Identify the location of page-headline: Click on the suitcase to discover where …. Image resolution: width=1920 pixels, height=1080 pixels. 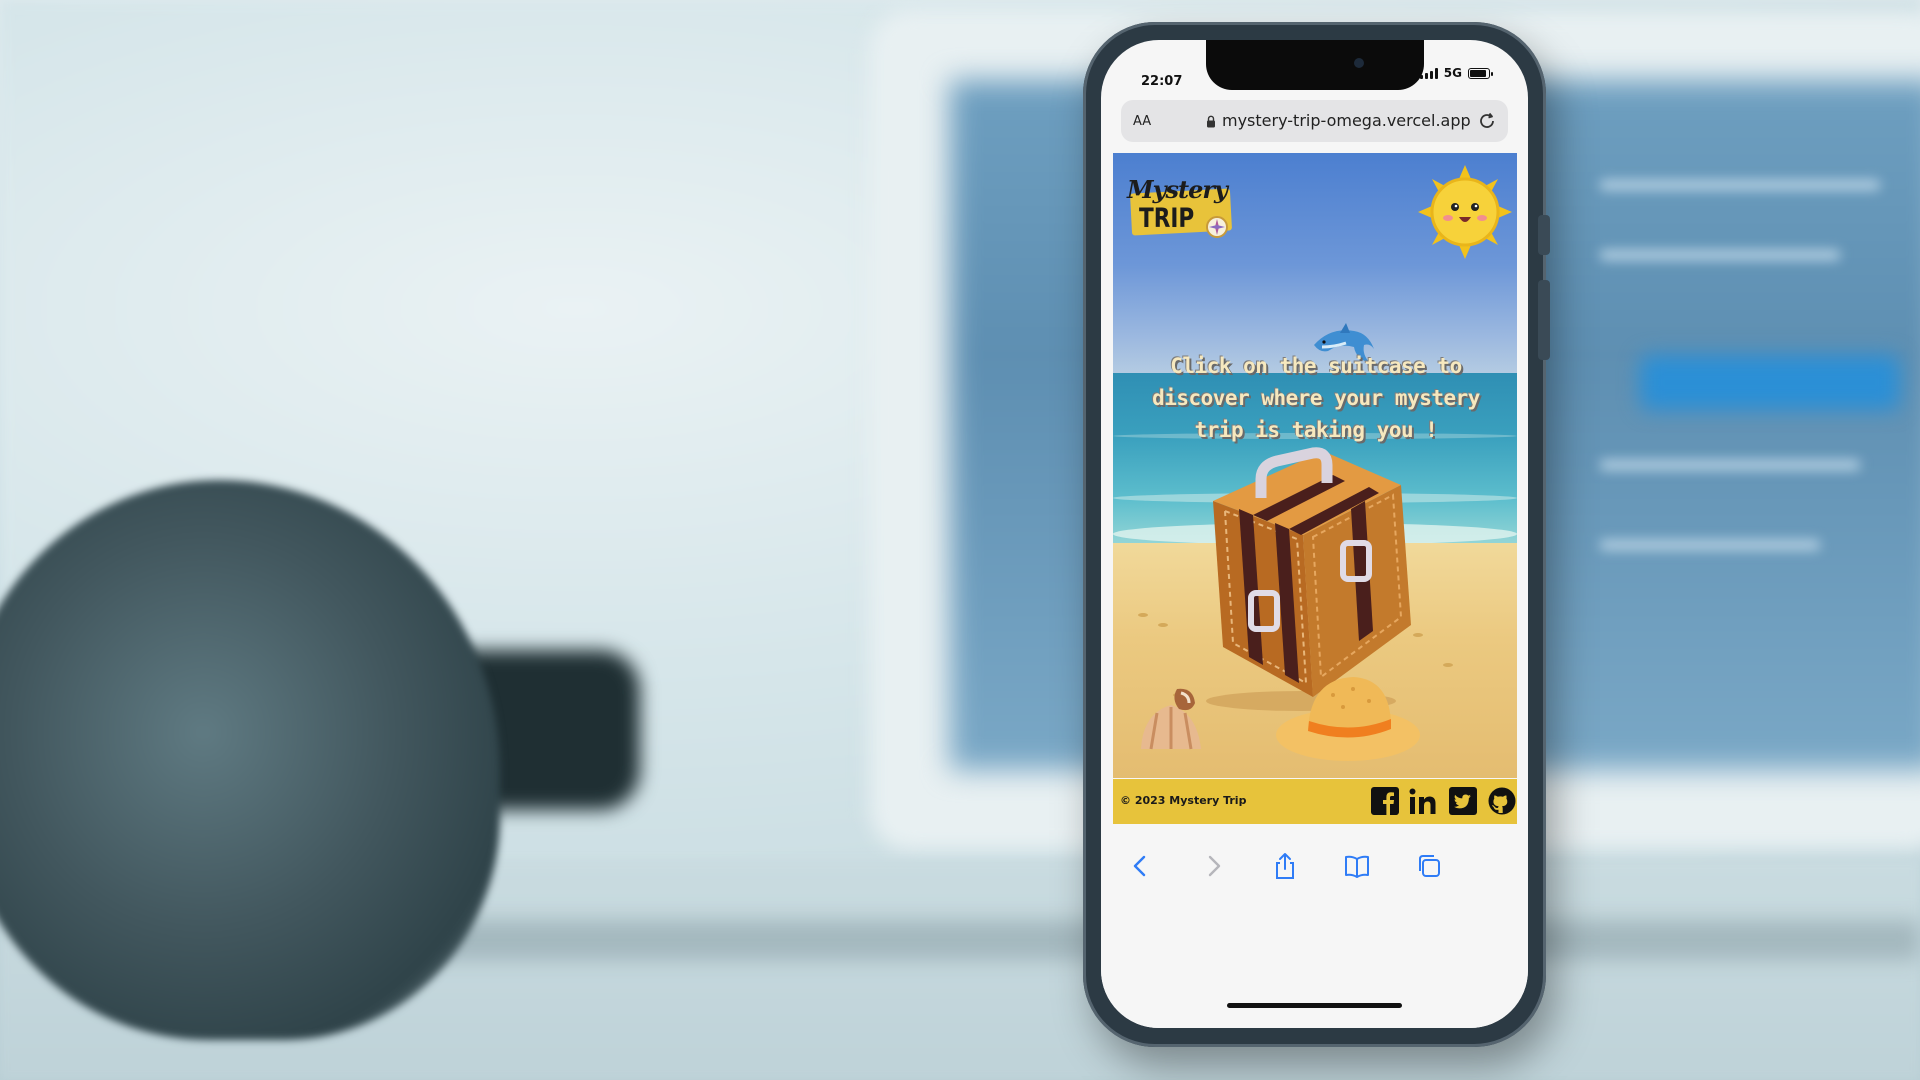
(1316, 398).